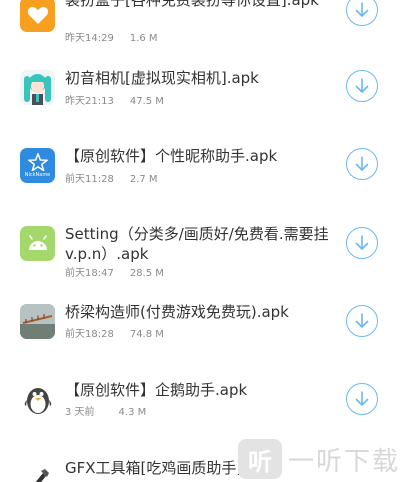 The width and height of the screenshot is (400, 482). What do you see at coordinates (146, 273) in the screenshot?
I see `file-size: 28.5 M` at bounding box center [146, 273].